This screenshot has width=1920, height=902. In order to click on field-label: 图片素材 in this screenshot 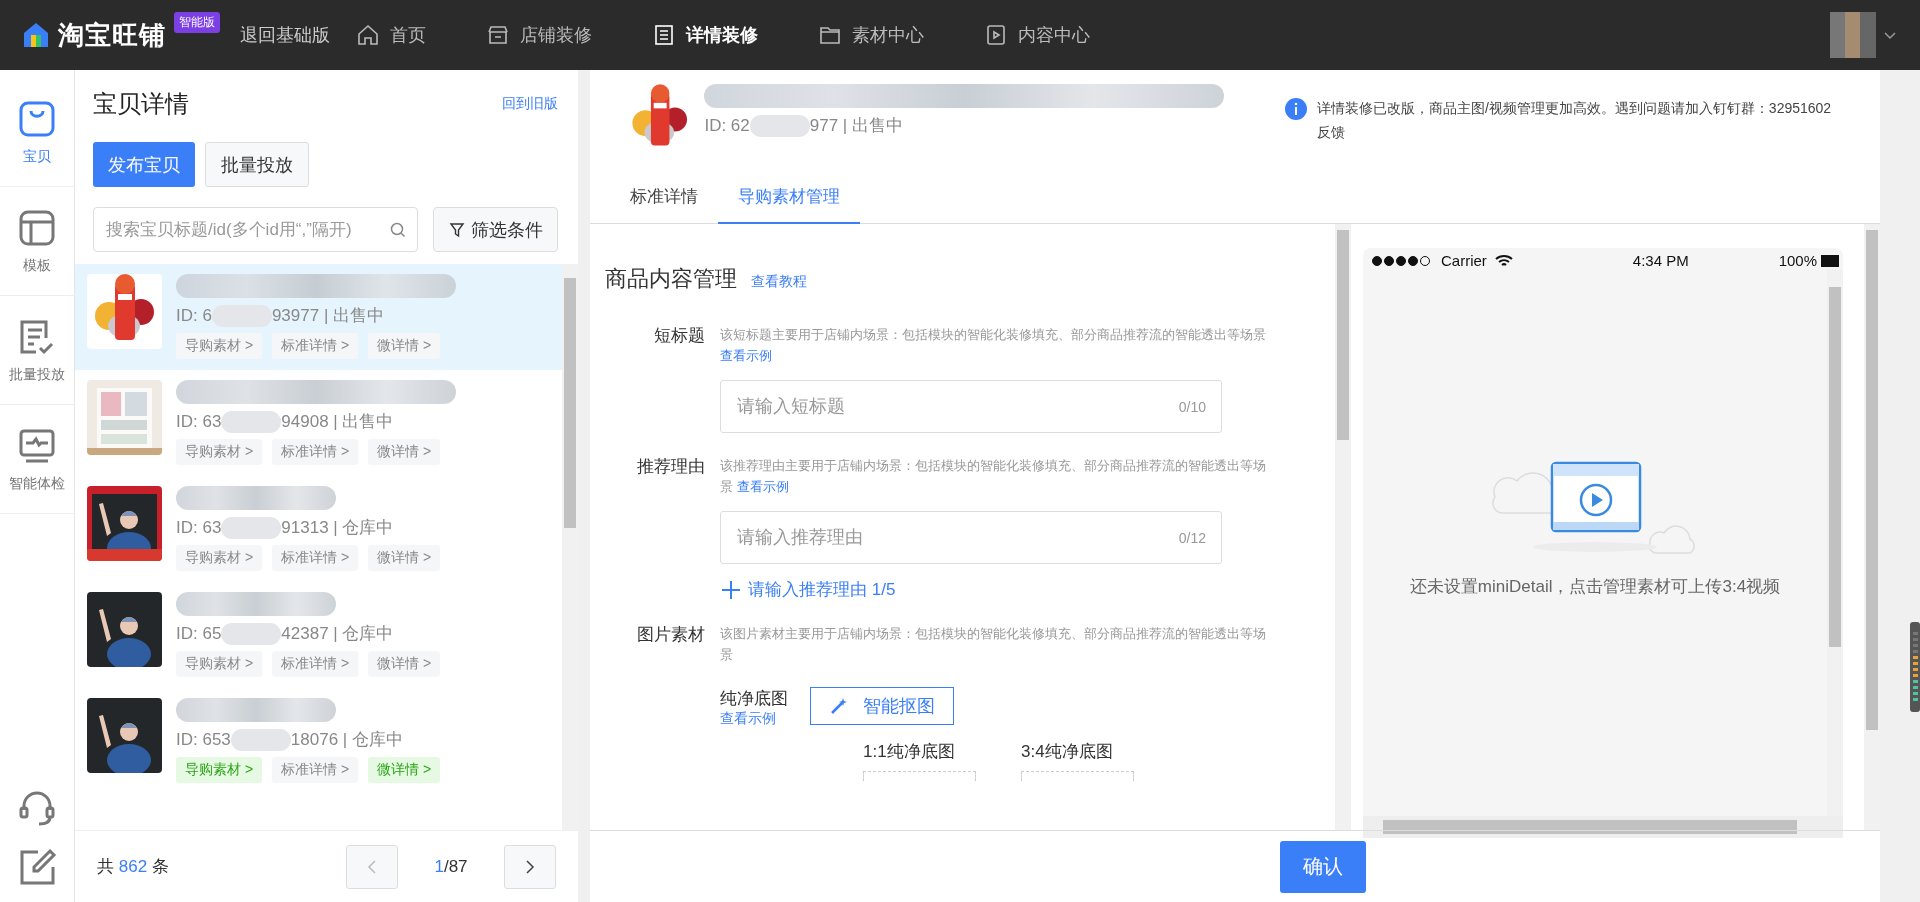, I will do `click(670, 635)`.